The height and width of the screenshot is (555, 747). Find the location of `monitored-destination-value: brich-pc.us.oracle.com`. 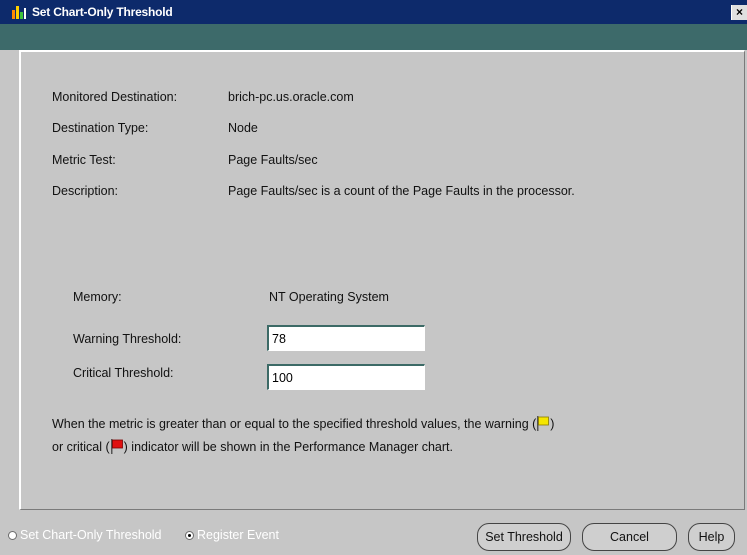

monitored-destination-value: brich-pc.us.oracle.com is located at coordinates (291, 97).